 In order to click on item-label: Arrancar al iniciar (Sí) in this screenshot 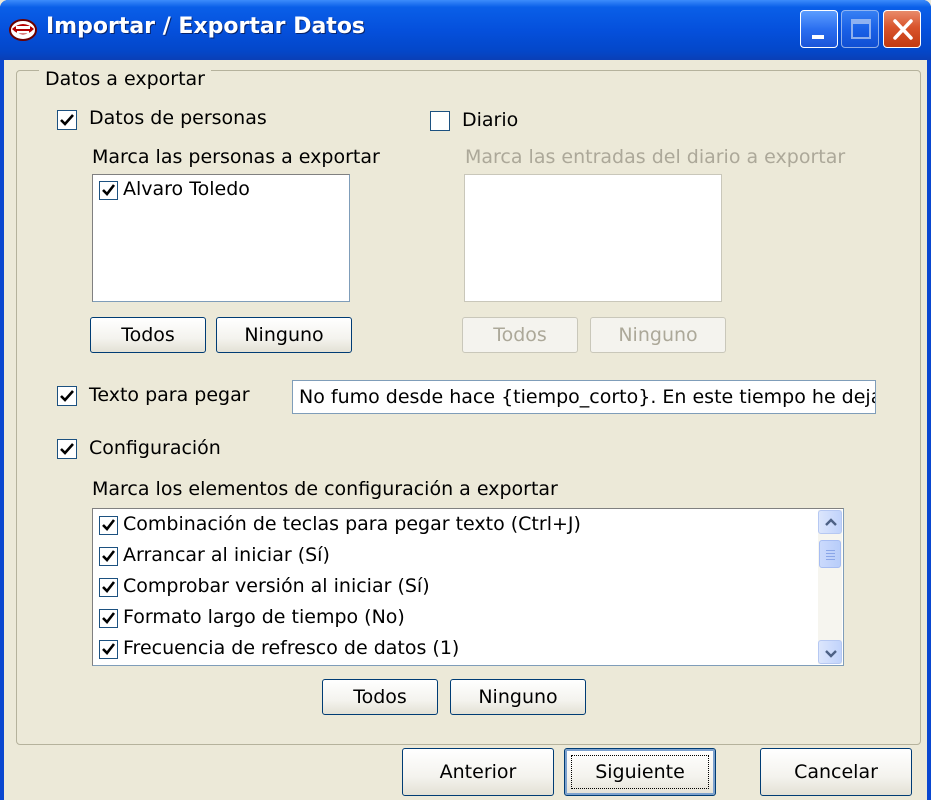, I will do `click(226, 555)`.